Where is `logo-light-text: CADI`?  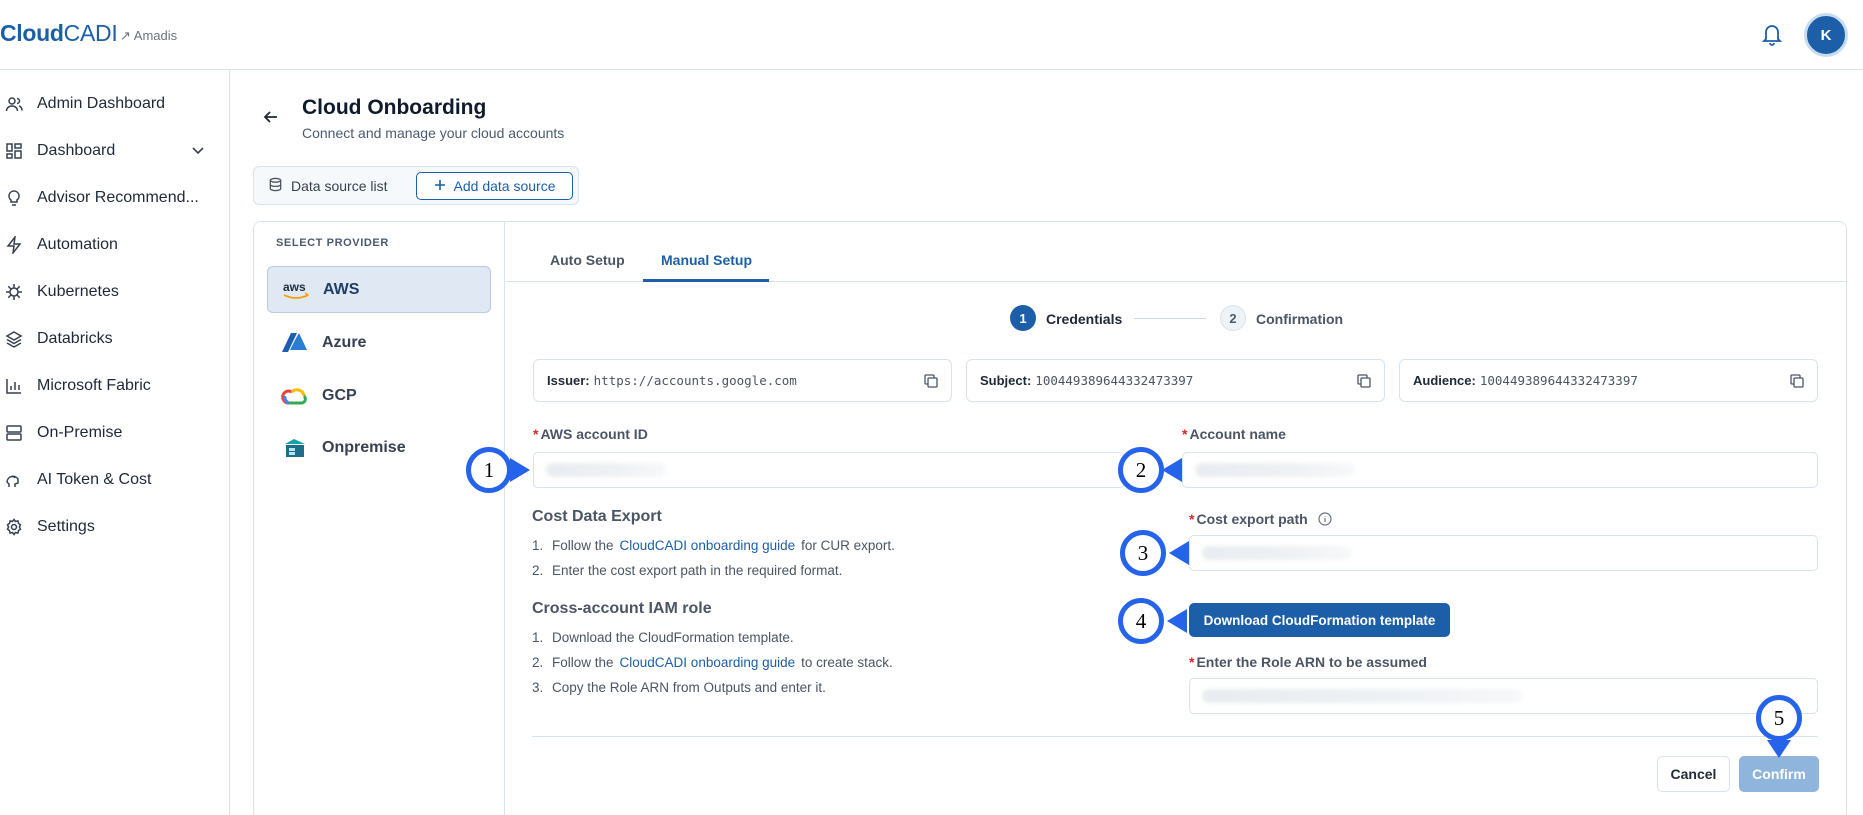
logo-light-text: CADI is located at coordinates (90, 33).